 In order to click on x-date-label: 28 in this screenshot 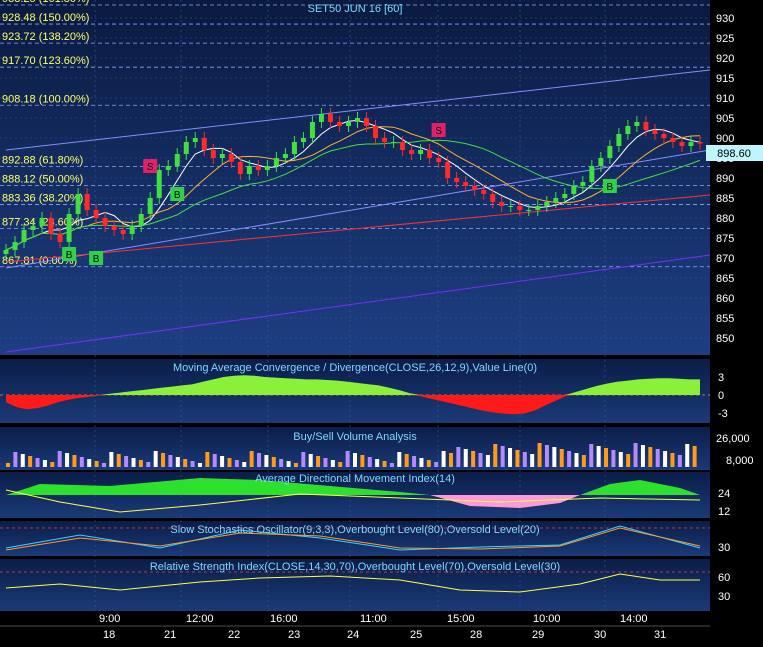, I will do `click(476, 635)`.